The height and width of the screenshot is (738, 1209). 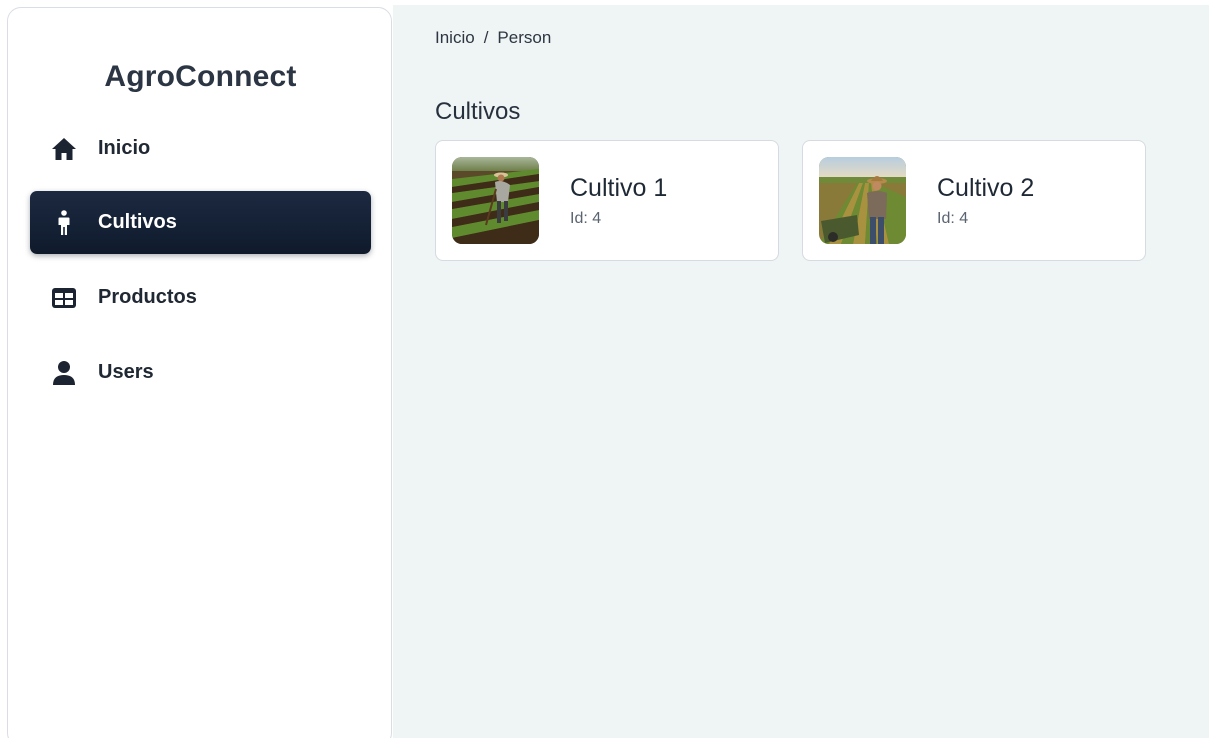 What do you see at coordinates (64, 373) in the screenshot?
I see `user-icon` at bounding box center [64, 373].